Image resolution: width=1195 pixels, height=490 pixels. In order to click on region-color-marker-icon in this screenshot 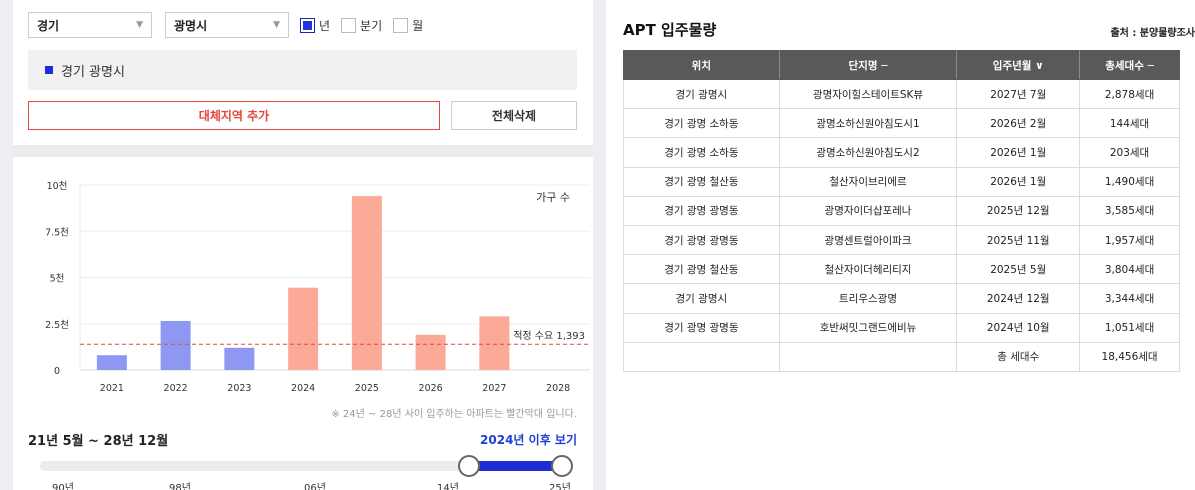, I will do `click(49, 70)`.